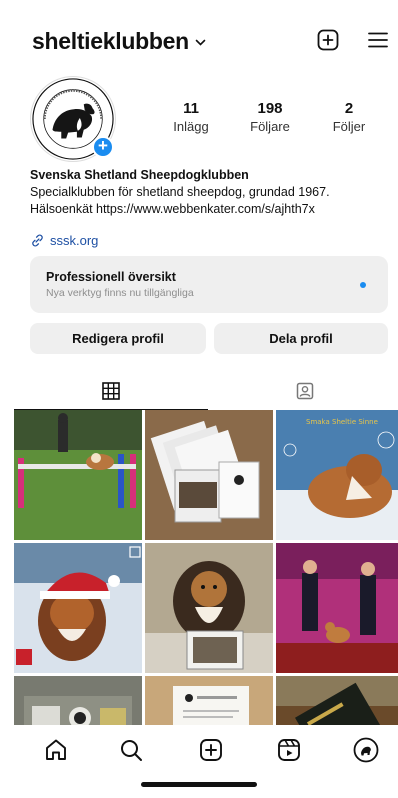  What do you see at coordinates (289, 750) in the screenshot?
I see `reels-icon` at bounding box center [289, 750].